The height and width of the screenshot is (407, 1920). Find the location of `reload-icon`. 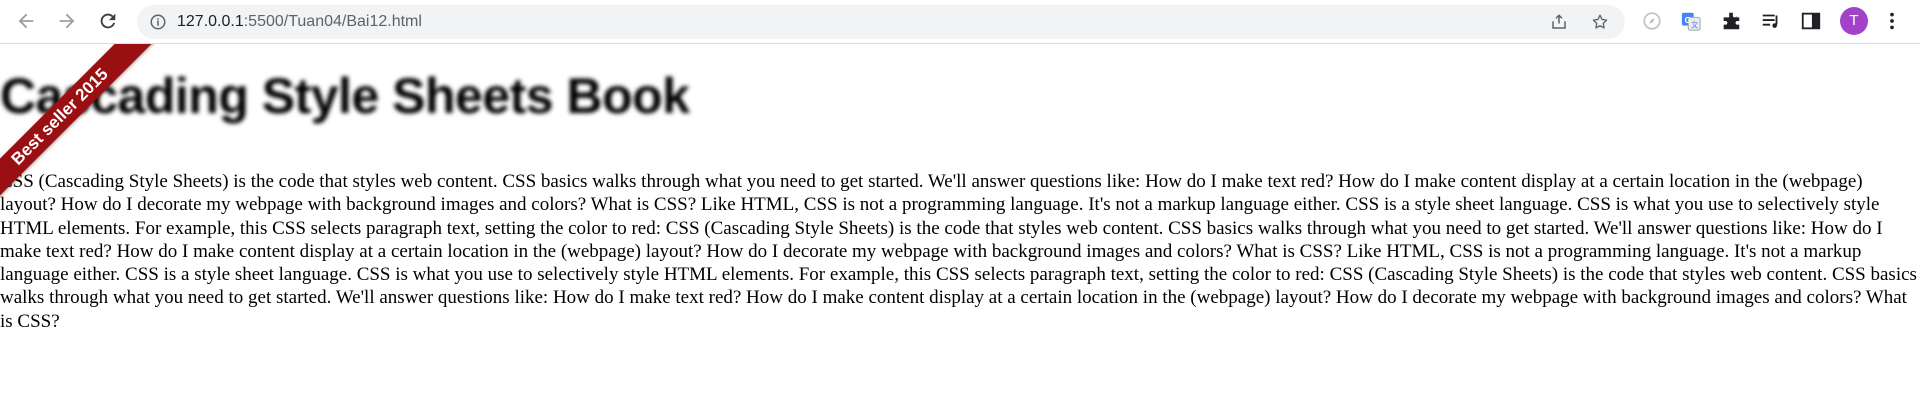

reload-icon is located at coordinates (108, 21).